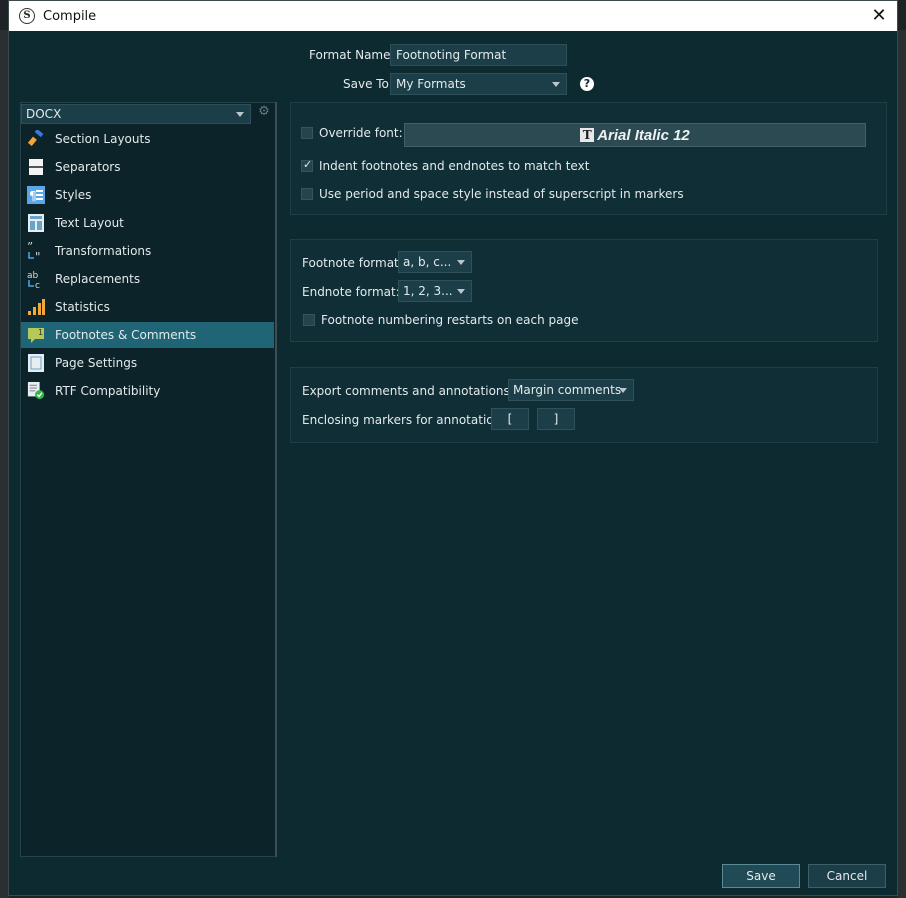 The width and height of the screenshot is (906, 898). What do you see at coordinates (556, 419) in the screenshot?
I see `close-marker-input: ]` at bounding box center [556, 419].